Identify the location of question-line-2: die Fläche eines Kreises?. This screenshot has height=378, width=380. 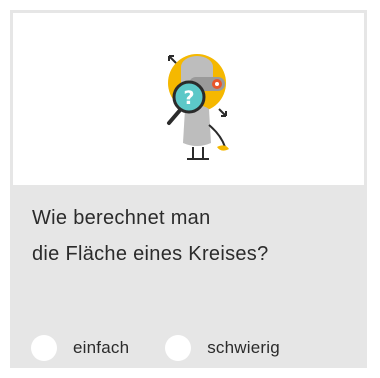
(150, 254).